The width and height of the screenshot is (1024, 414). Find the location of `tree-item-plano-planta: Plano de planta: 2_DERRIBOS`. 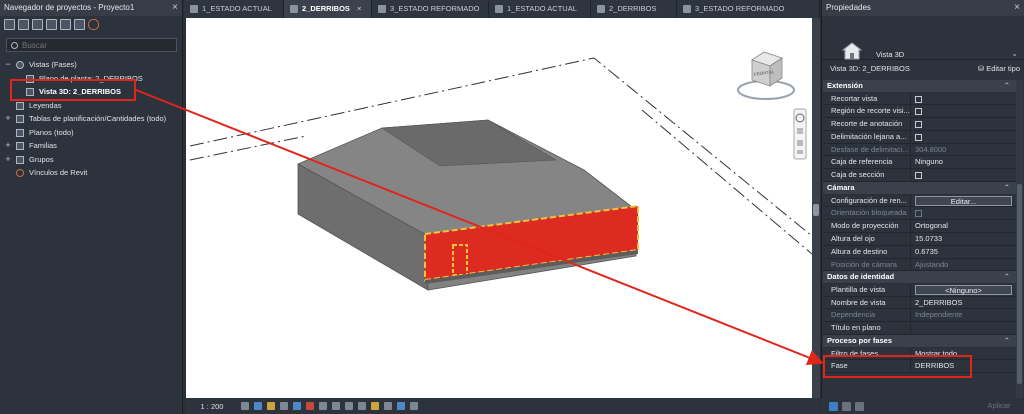

tree-item-plano-planta: Plano de planta: 2_DERRIBOS is located at coordinates (91, 79).